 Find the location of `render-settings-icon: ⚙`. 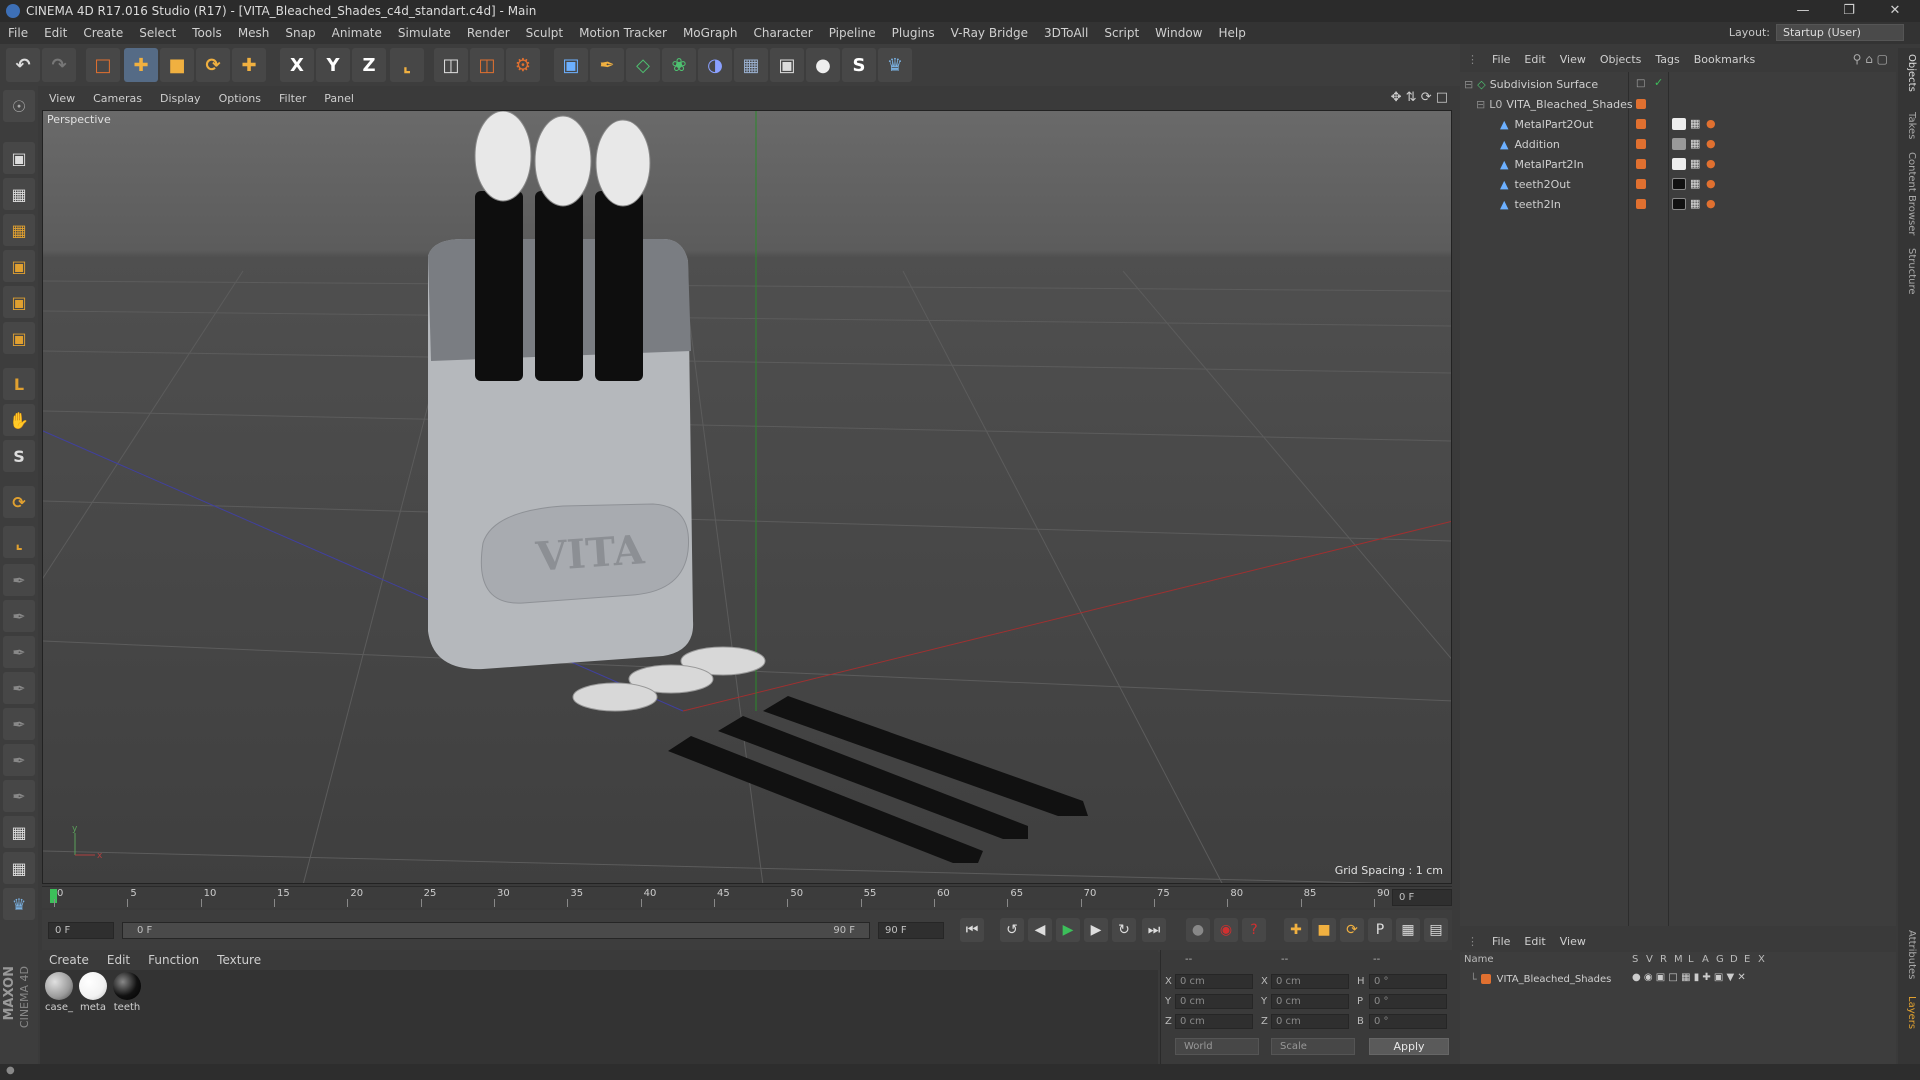

render-settings-icon: ⚙ is located at coordinates (523, 65).